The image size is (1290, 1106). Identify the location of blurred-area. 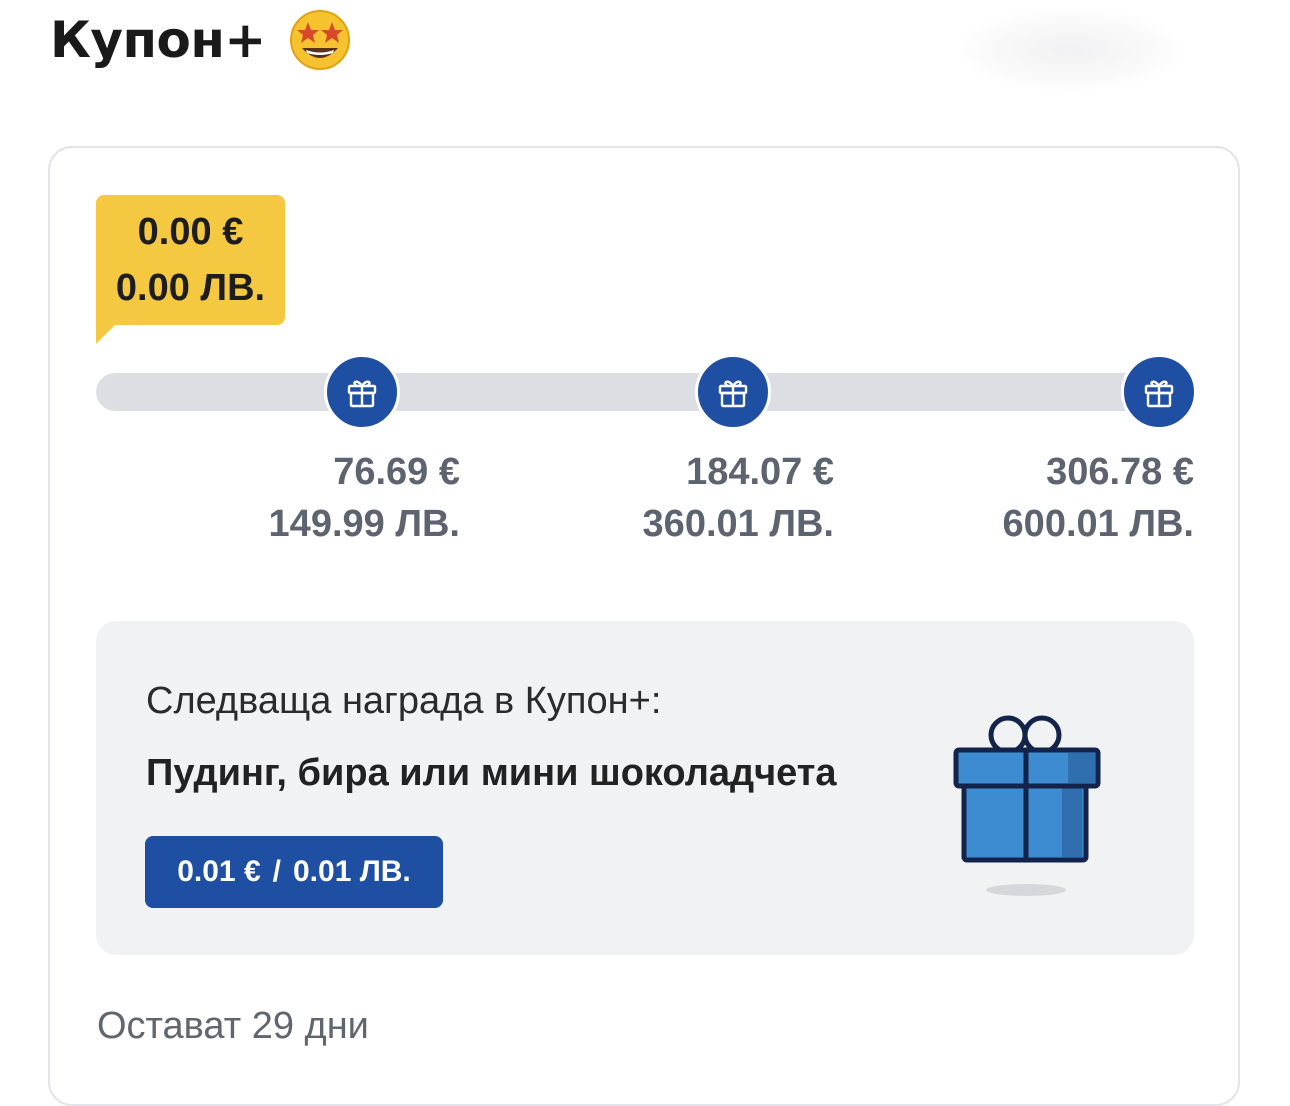
(1070, 50).